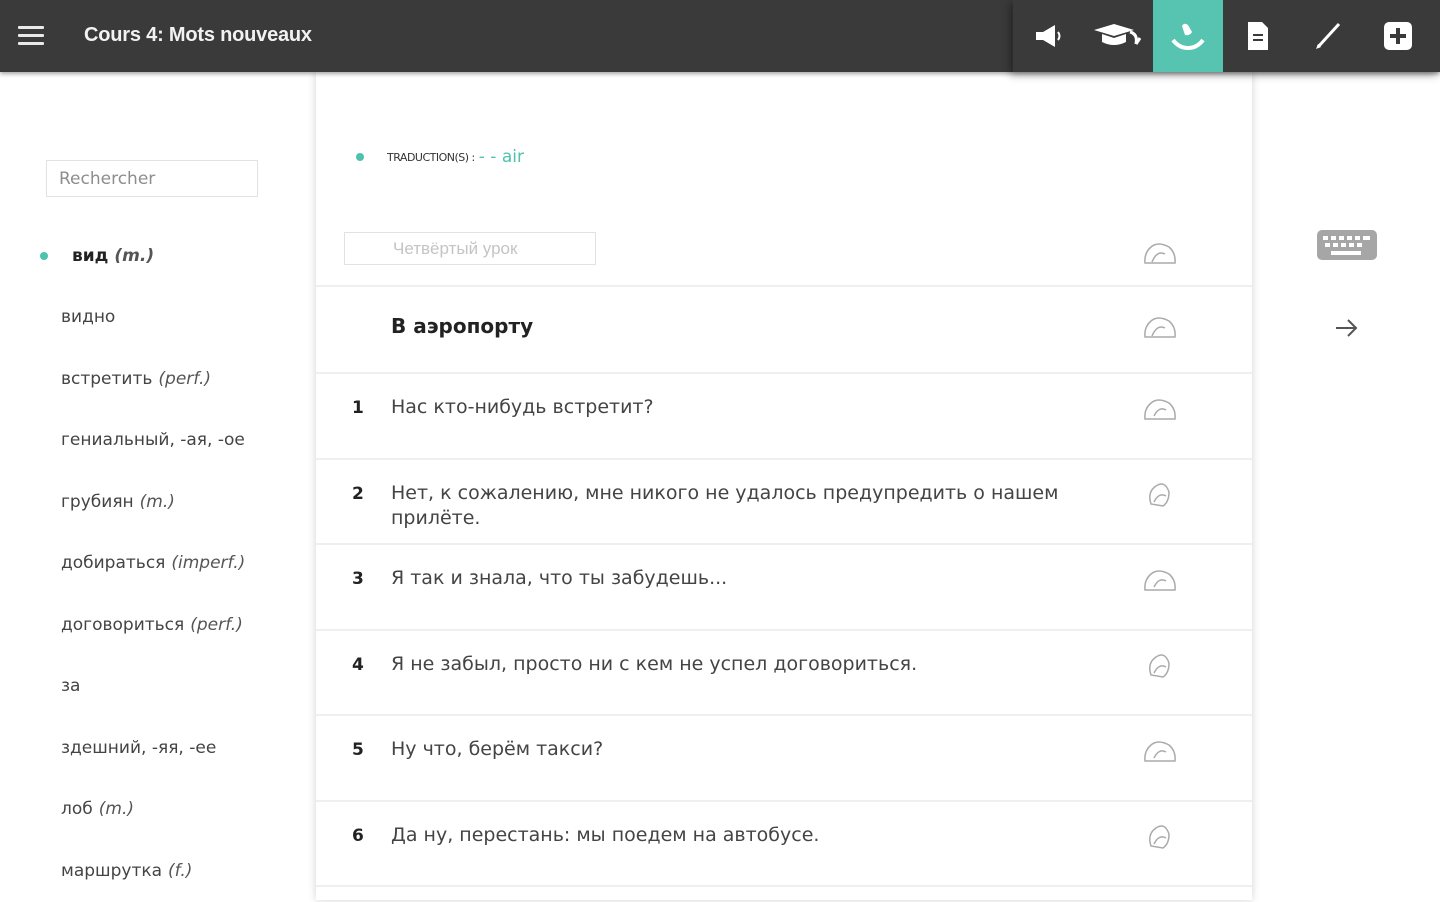 The image size is (1440, 902). Describe the element at coordinates (784, 417) in the screenshot. I see `dialogue-row: 1 Нас кто-нибудь встретит?` at that location.